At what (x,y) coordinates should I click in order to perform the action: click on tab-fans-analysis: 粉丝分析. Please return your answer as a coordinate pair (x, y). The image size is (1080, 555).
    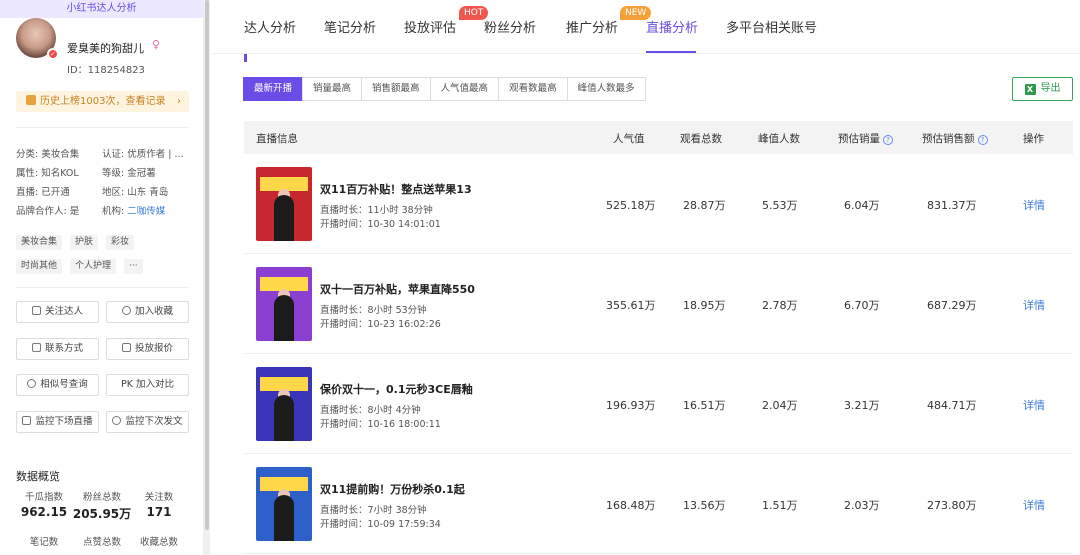
    Looking at the image, I should click on (510, 26).